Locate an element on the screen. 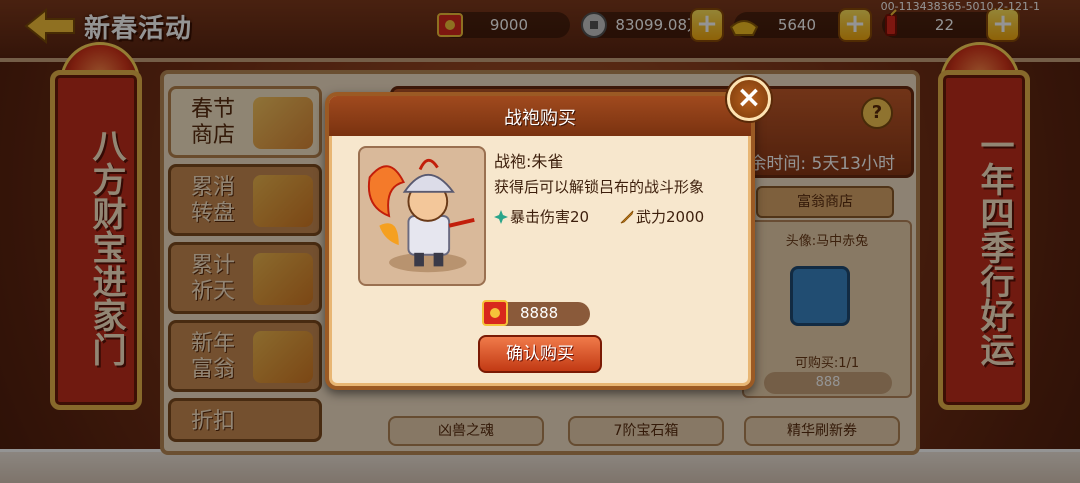  costume-preview is located at coordinates (422, 216).